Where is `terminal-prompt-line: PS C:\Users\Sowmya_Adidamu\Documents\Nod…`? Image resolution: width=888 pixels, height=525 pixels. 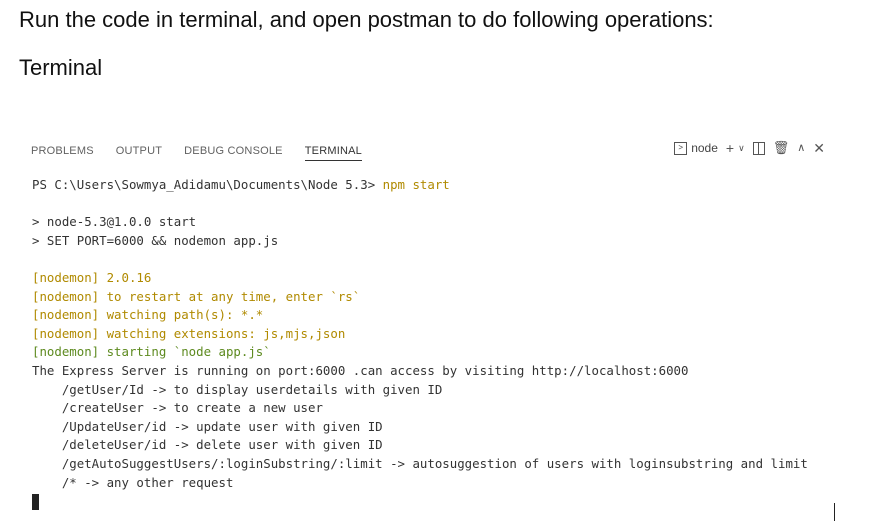
terminal-prompt-line: PS C:\Users\Sowmya_Adidamu\Documents\Nod… is located at coordinates (420, 185).